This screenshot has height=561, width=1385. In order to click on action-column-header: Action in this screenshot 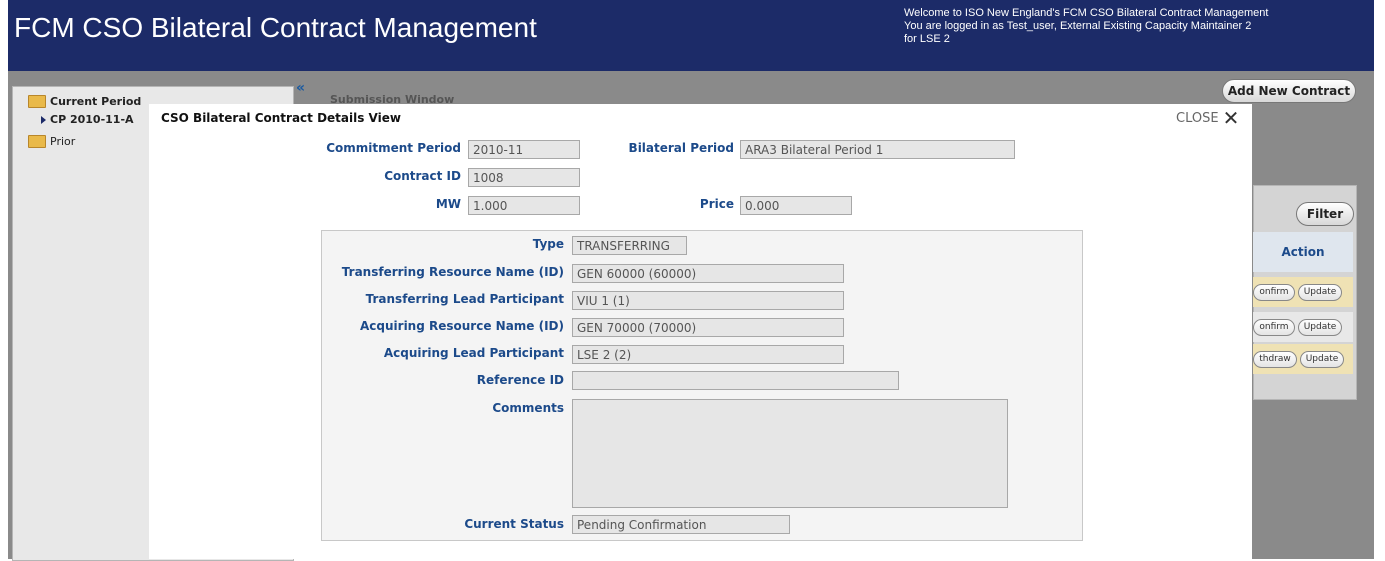, I will do `click(1303, 252)`.